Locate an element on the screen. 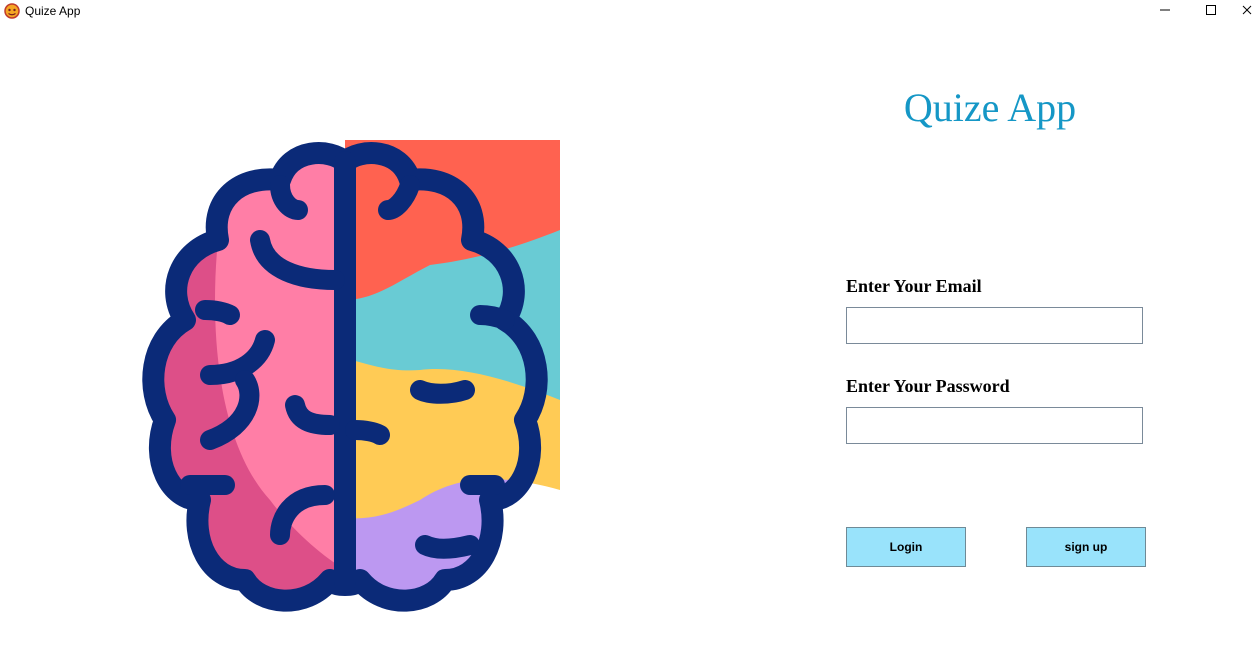 The width and height of the screenshot is (1257, 660). email-label: Enter Your Email is located at coordinates (914, 286).